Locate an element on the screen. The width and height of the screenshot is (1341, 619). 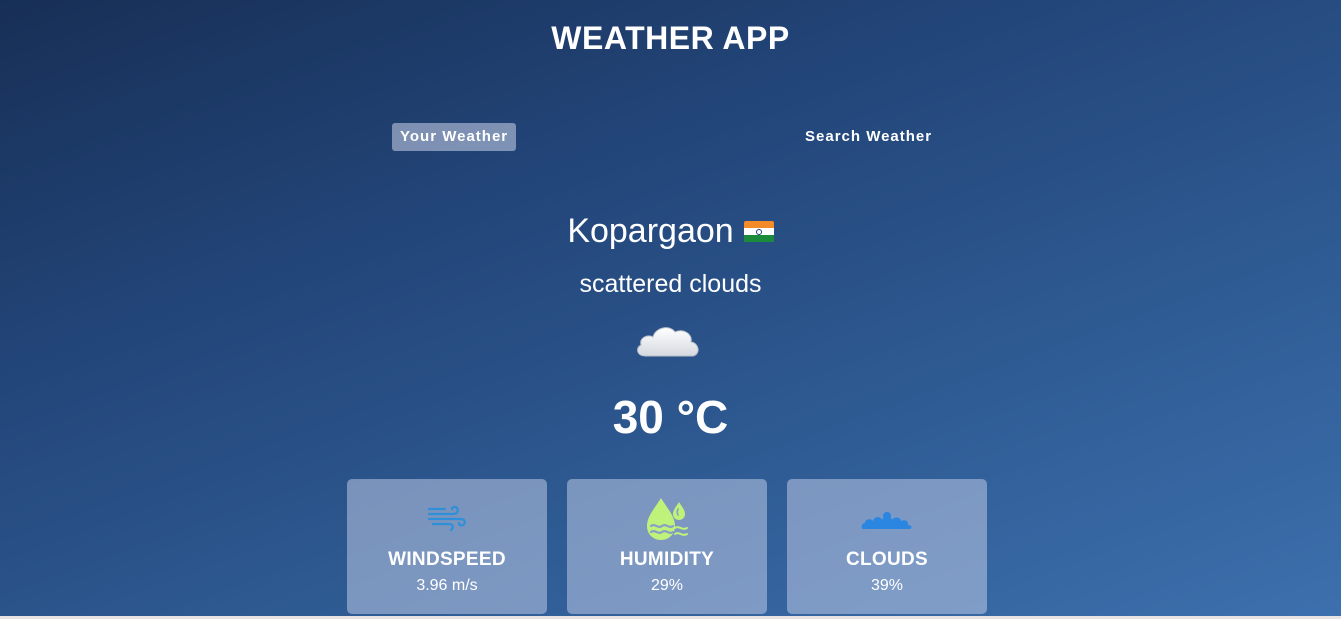
windspeed-value: 3.96 m/s is located at coordinates (447, 585).